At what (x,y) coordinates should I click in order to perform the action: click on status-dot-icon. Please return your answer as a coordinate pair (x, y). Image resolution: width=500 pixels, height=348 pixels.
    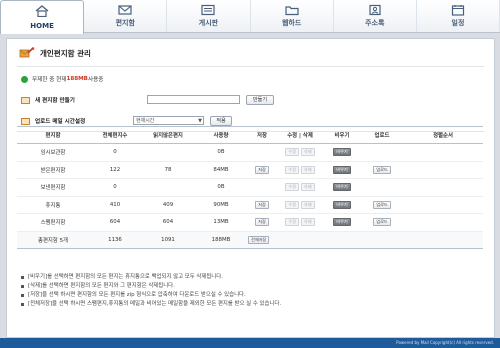
    Looking at the image, I should click on (24, 79).